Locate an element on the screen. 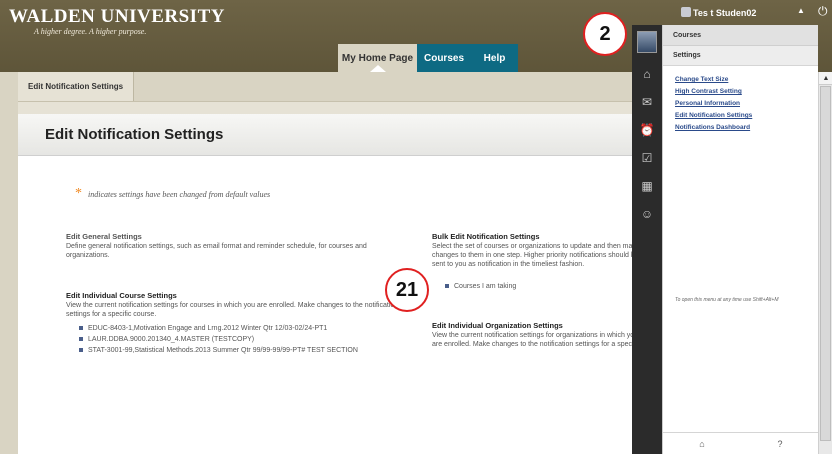 This screenshot has width=832, height=454. menu-heading: Courses is located at coordinates (740, 35).